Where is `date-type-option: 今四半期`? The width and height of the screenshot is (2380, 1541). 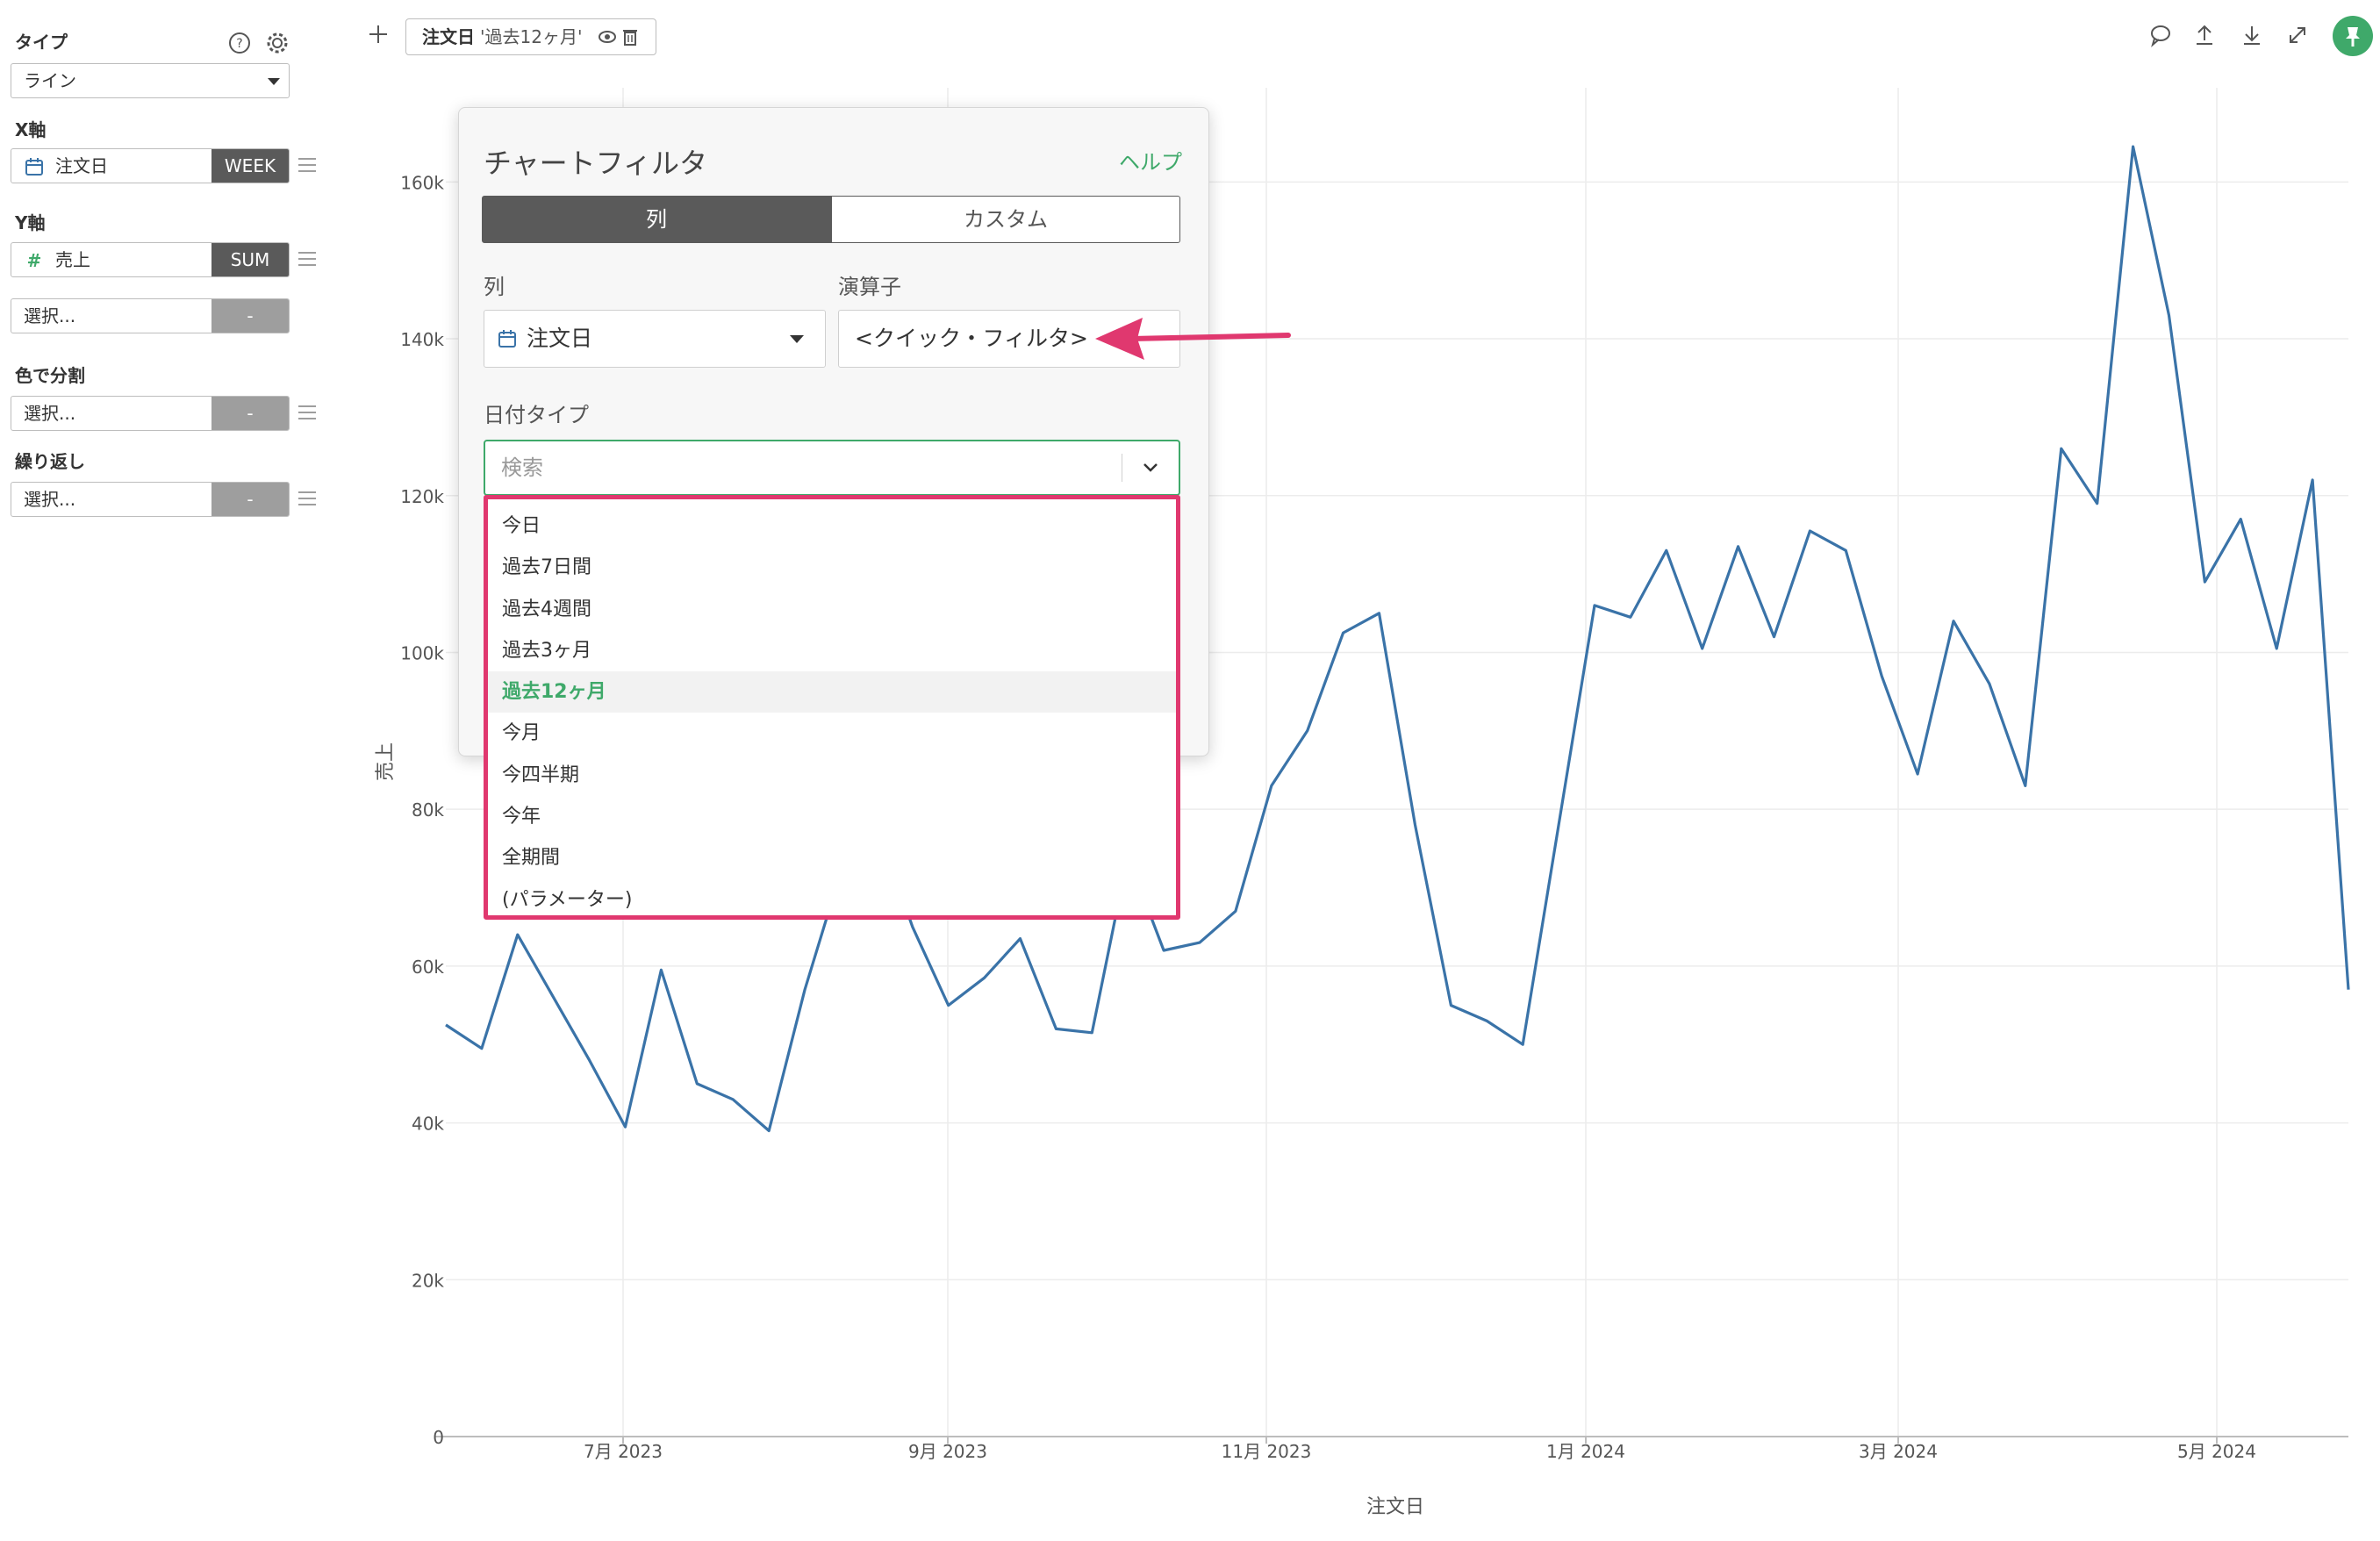
date-type-option: 今四半期 is located at coordinates (832, 775).